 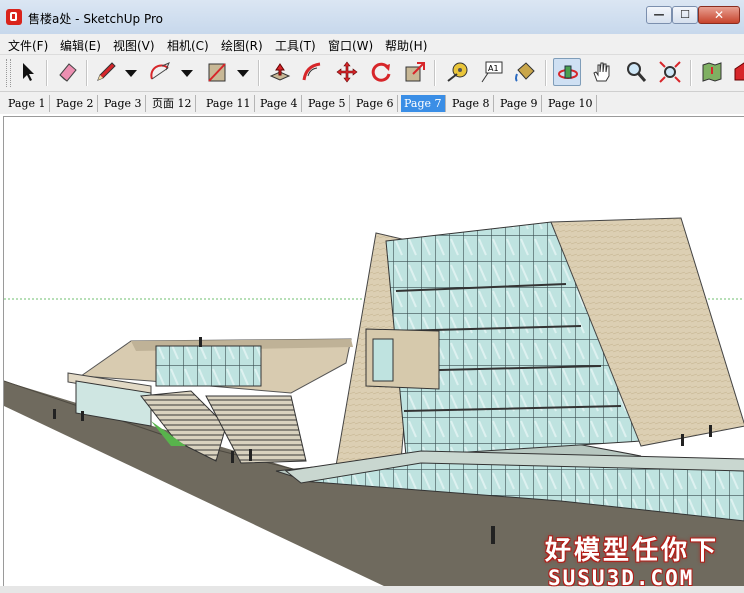 What do you see at coordinates (295, 45) in the screenshot?
I see `menu-tools: 工具(T)` at bounding box center [295, 45].